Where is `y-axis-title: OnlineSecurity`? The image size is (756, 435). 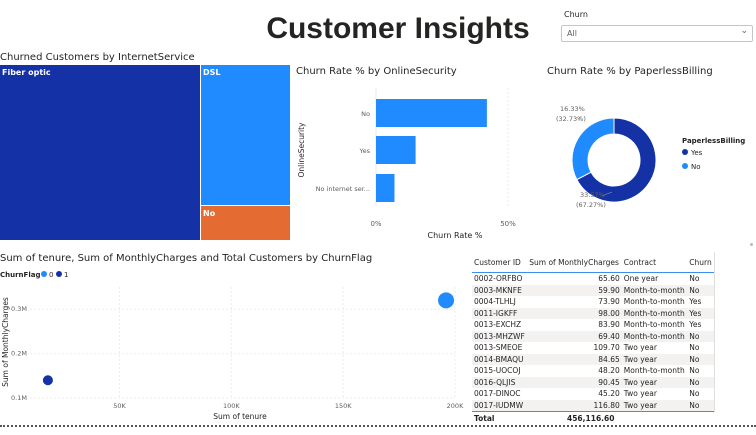
y-axis-title: OnlineSecurity is located at coordinates (301, 150).